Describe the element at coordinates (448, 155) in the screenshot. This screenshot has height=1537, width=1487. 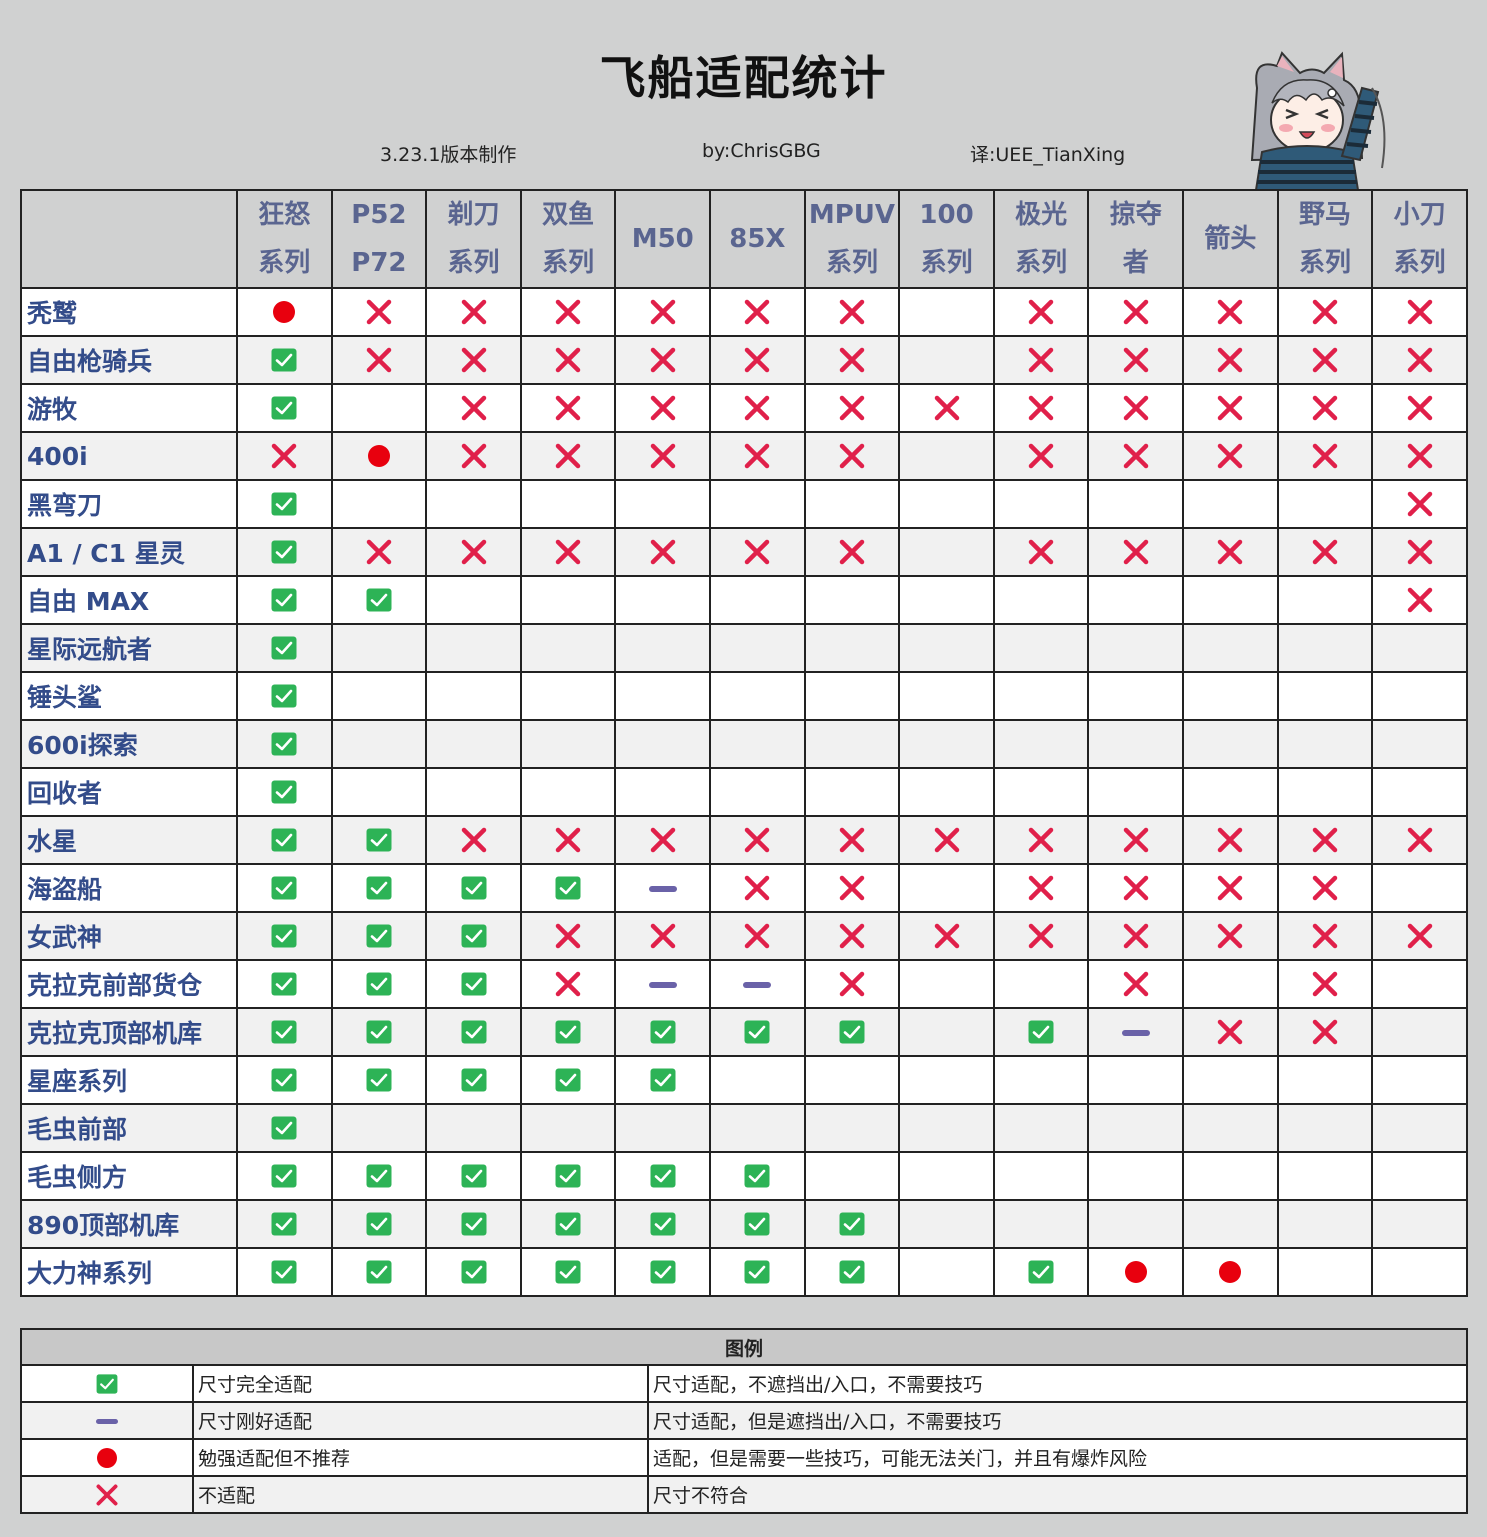
I see `version-note: 3.23.1版本制作` at that location.